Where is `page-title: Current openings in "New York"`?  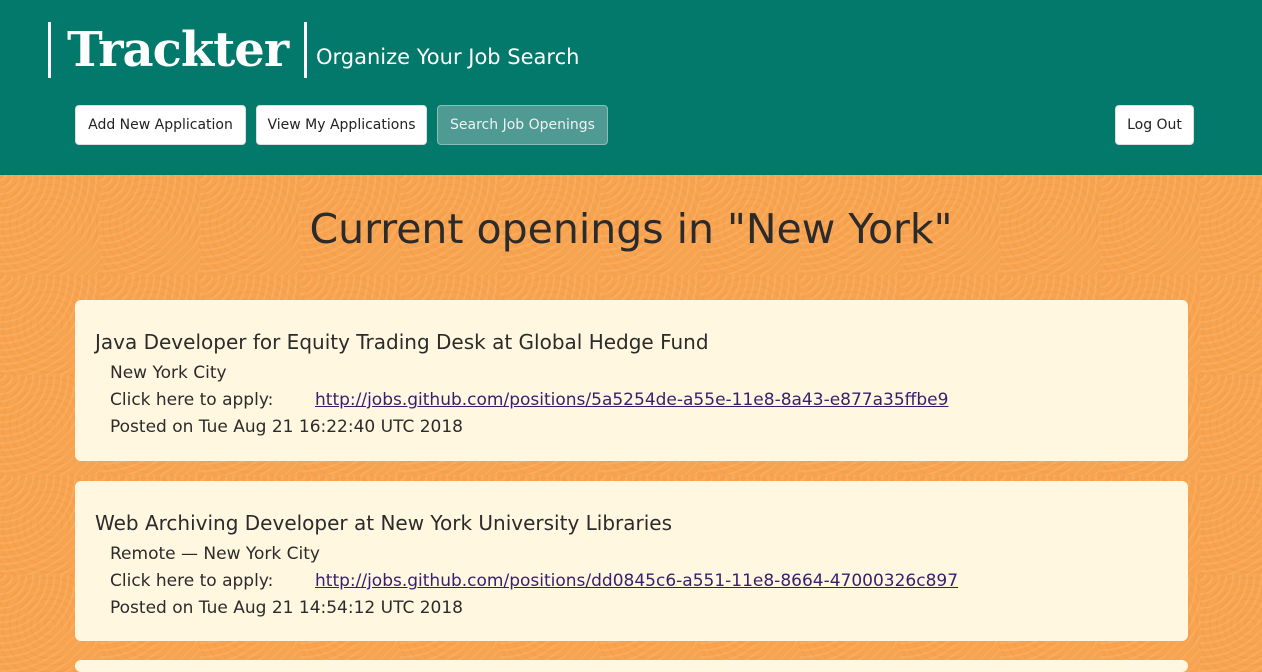
page-title: Current openings in "New York" is located at coordinates (631, 229).